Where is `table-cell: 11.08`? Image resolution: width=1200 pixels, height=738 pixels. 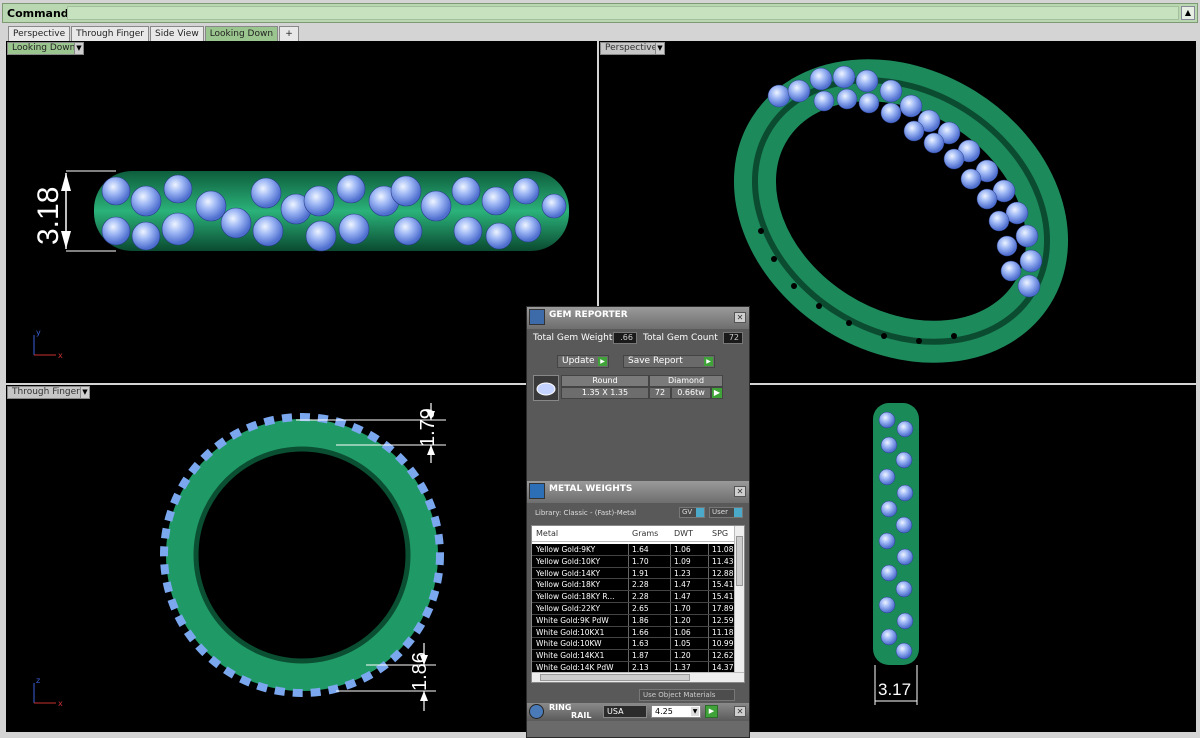
table-cell: 11.08 is located at coordinates (723, 549).